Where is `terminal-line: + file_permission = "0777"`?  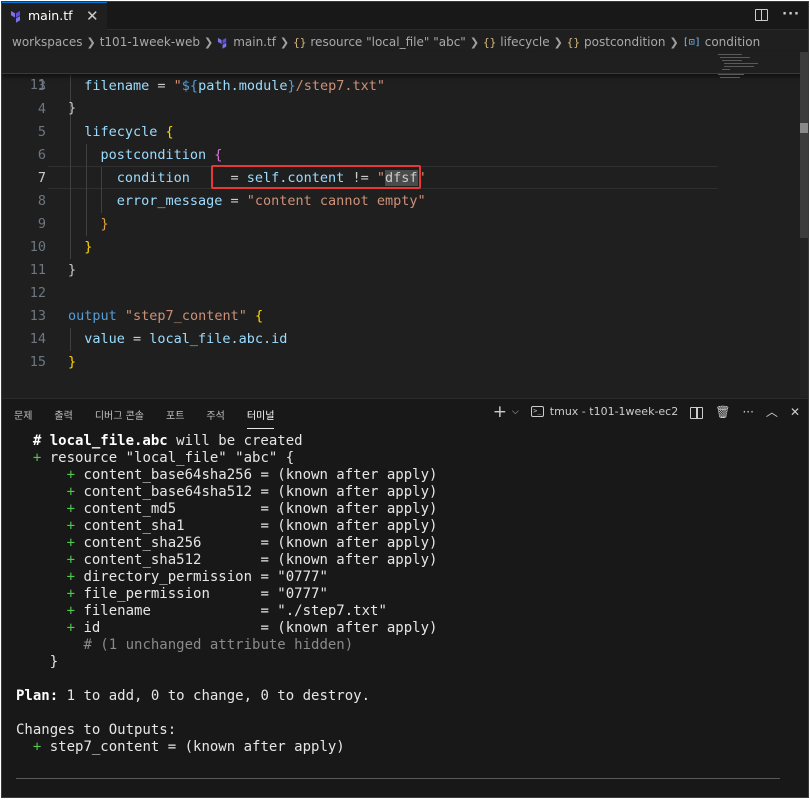
terminal-line: + file_permission = "0777" is located at coordinates (197, 594).